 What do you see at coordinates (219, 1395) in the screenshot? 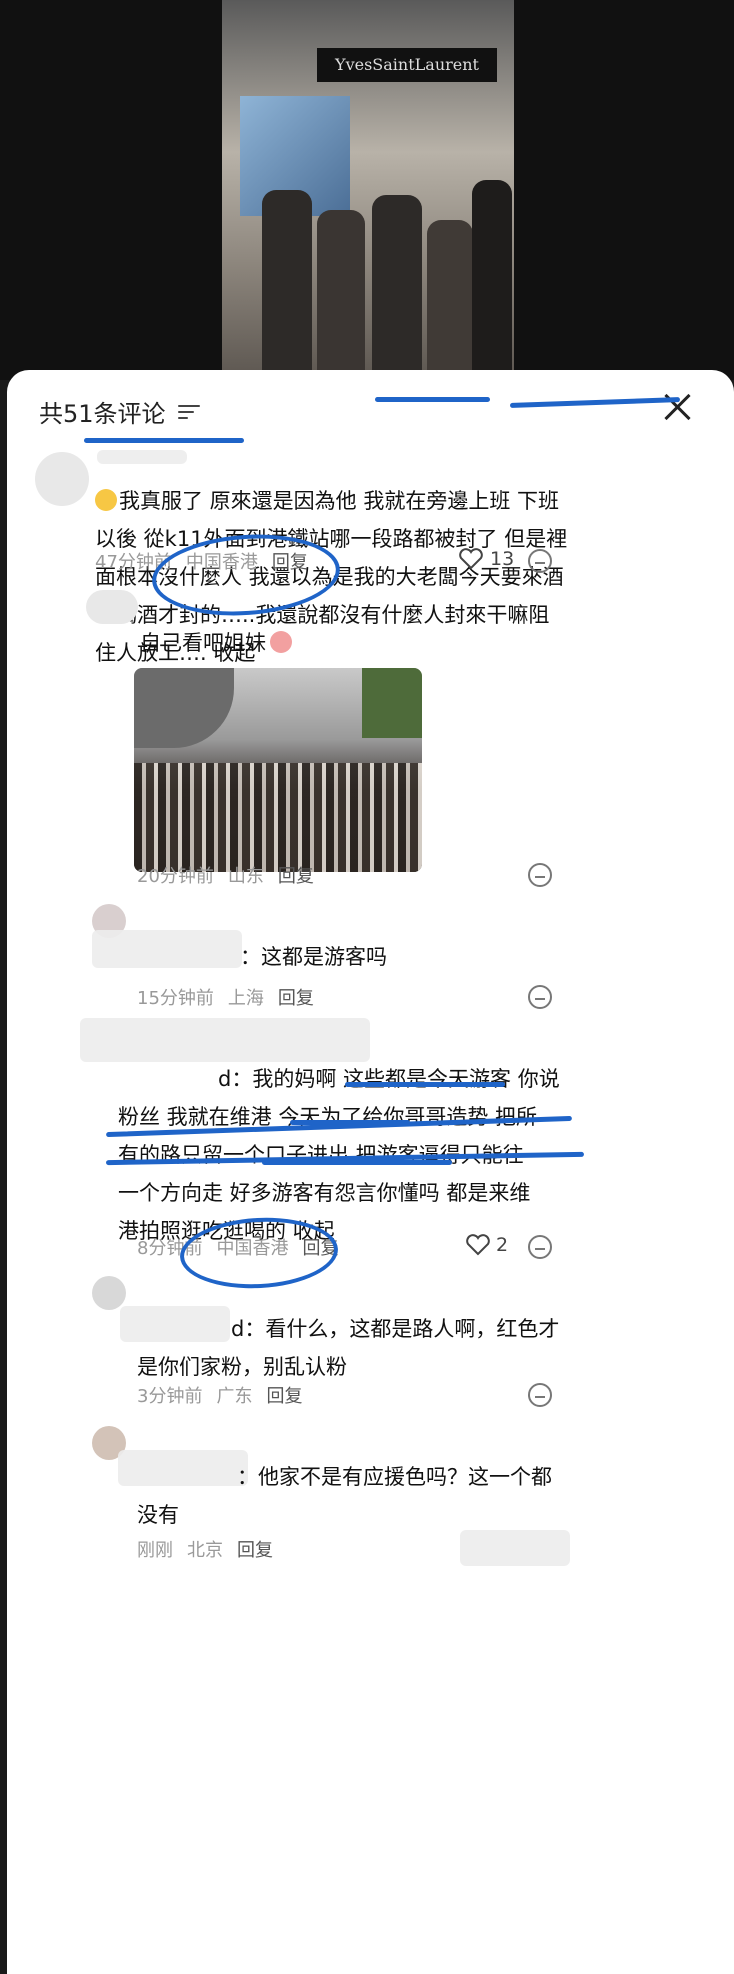
I see `comment-meta: 3分钟前 广东 回复` at bounding box center [219, 1395].